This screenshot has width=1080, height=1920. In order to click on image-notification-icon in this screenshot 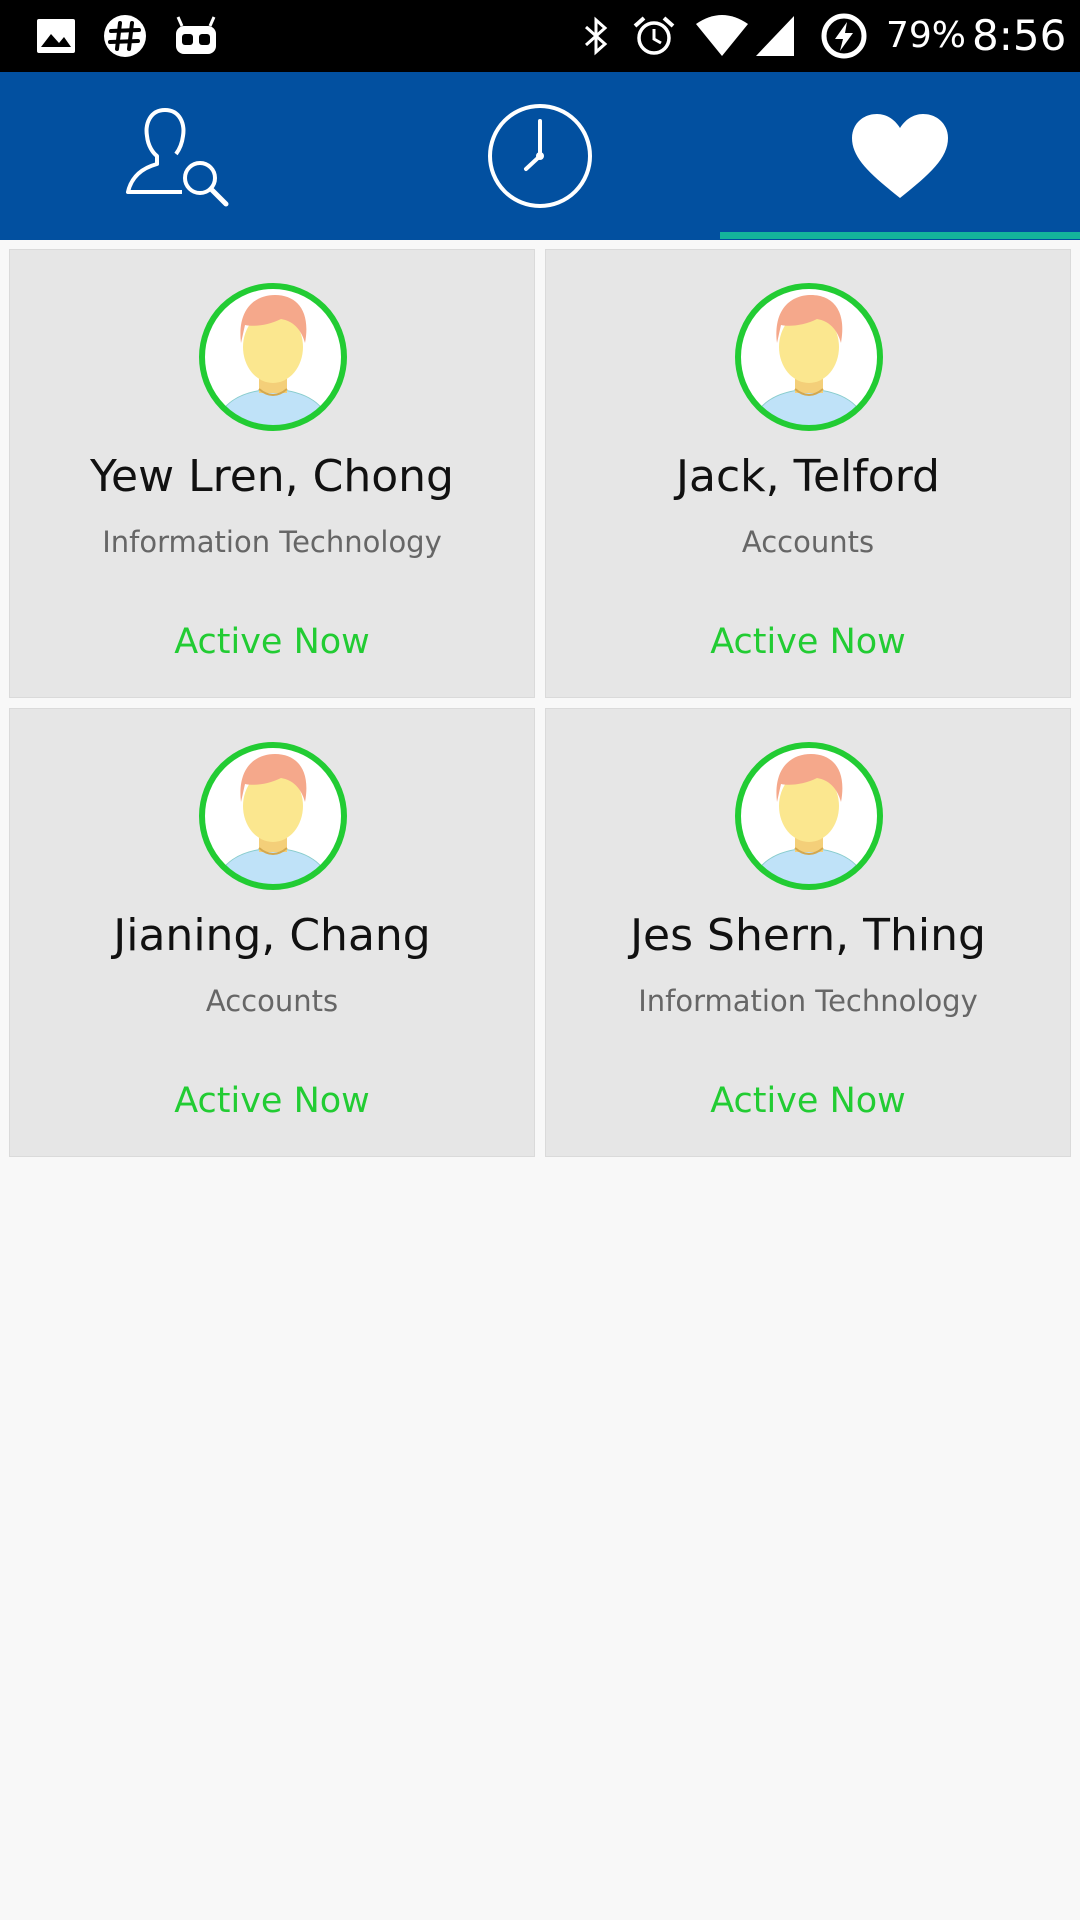, I will do `click(56, 36)`.